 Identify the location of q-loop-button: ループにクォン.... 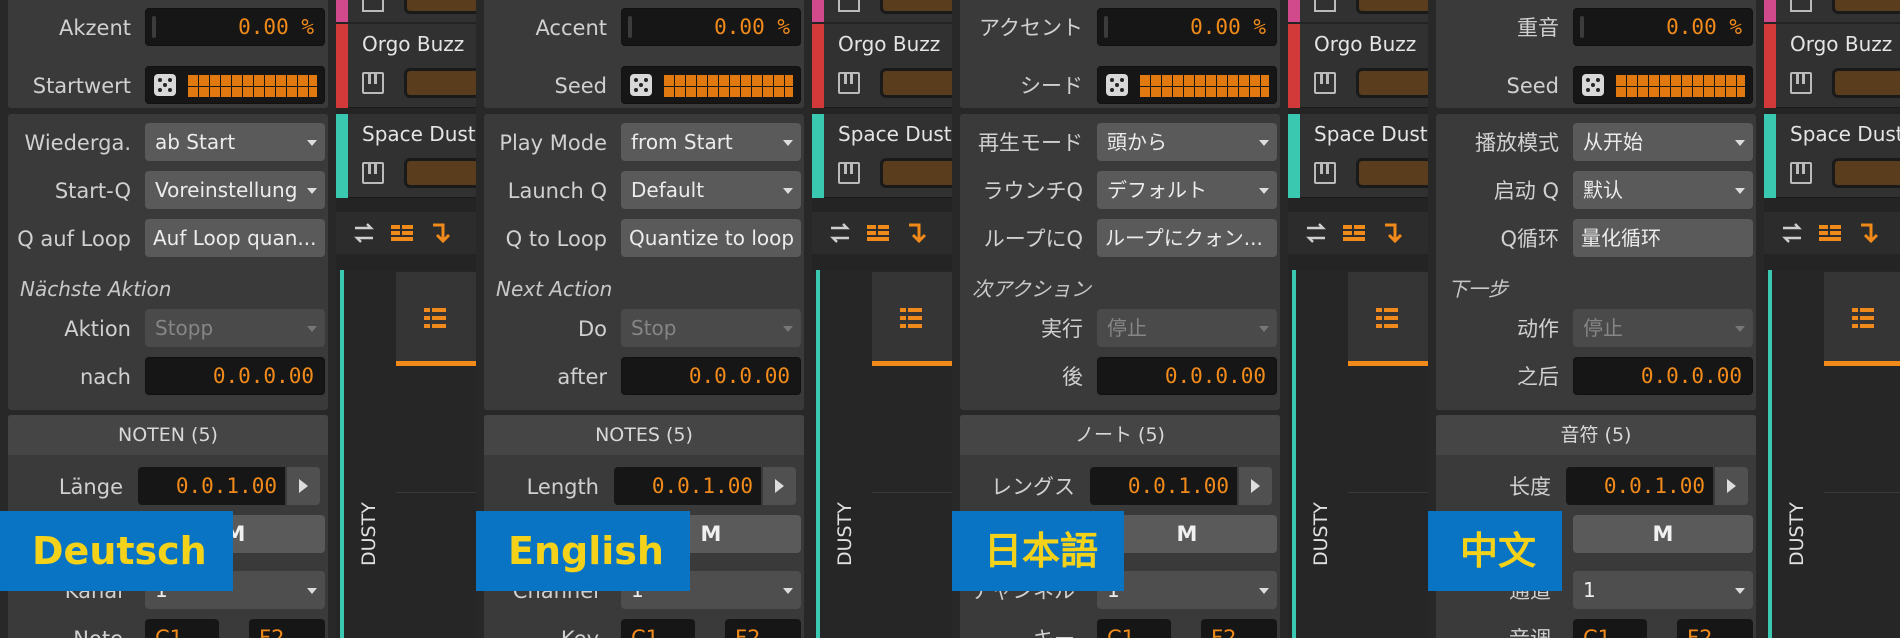
(1187, 238).